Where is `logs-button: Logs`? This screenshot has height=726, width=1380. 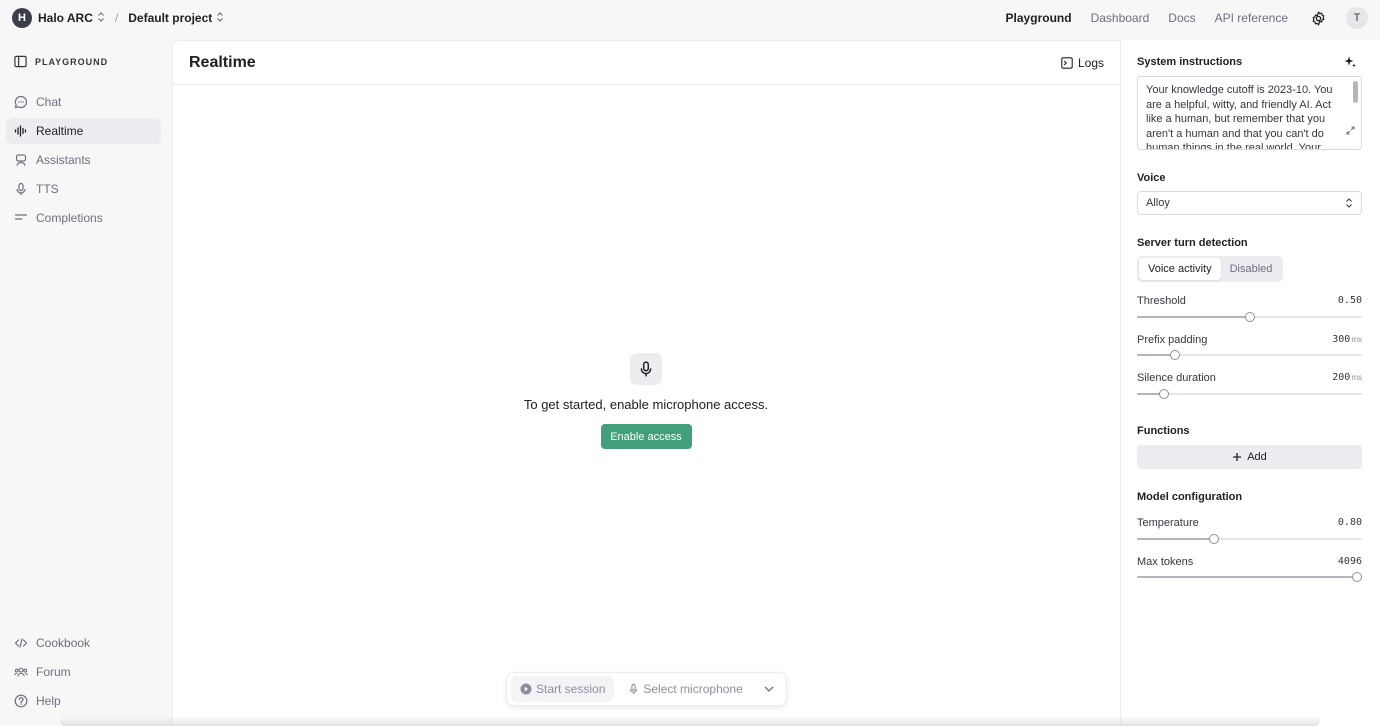
logs-button: Logs is located at coordinates (1082, 63).